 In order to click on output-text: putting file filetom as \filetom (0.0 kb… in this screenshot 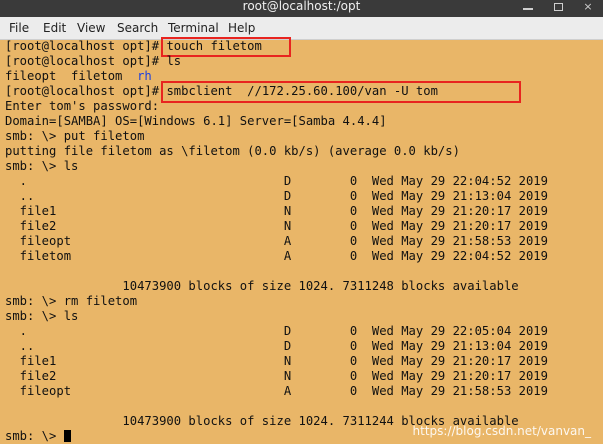, I will do `click(232, 151)`.